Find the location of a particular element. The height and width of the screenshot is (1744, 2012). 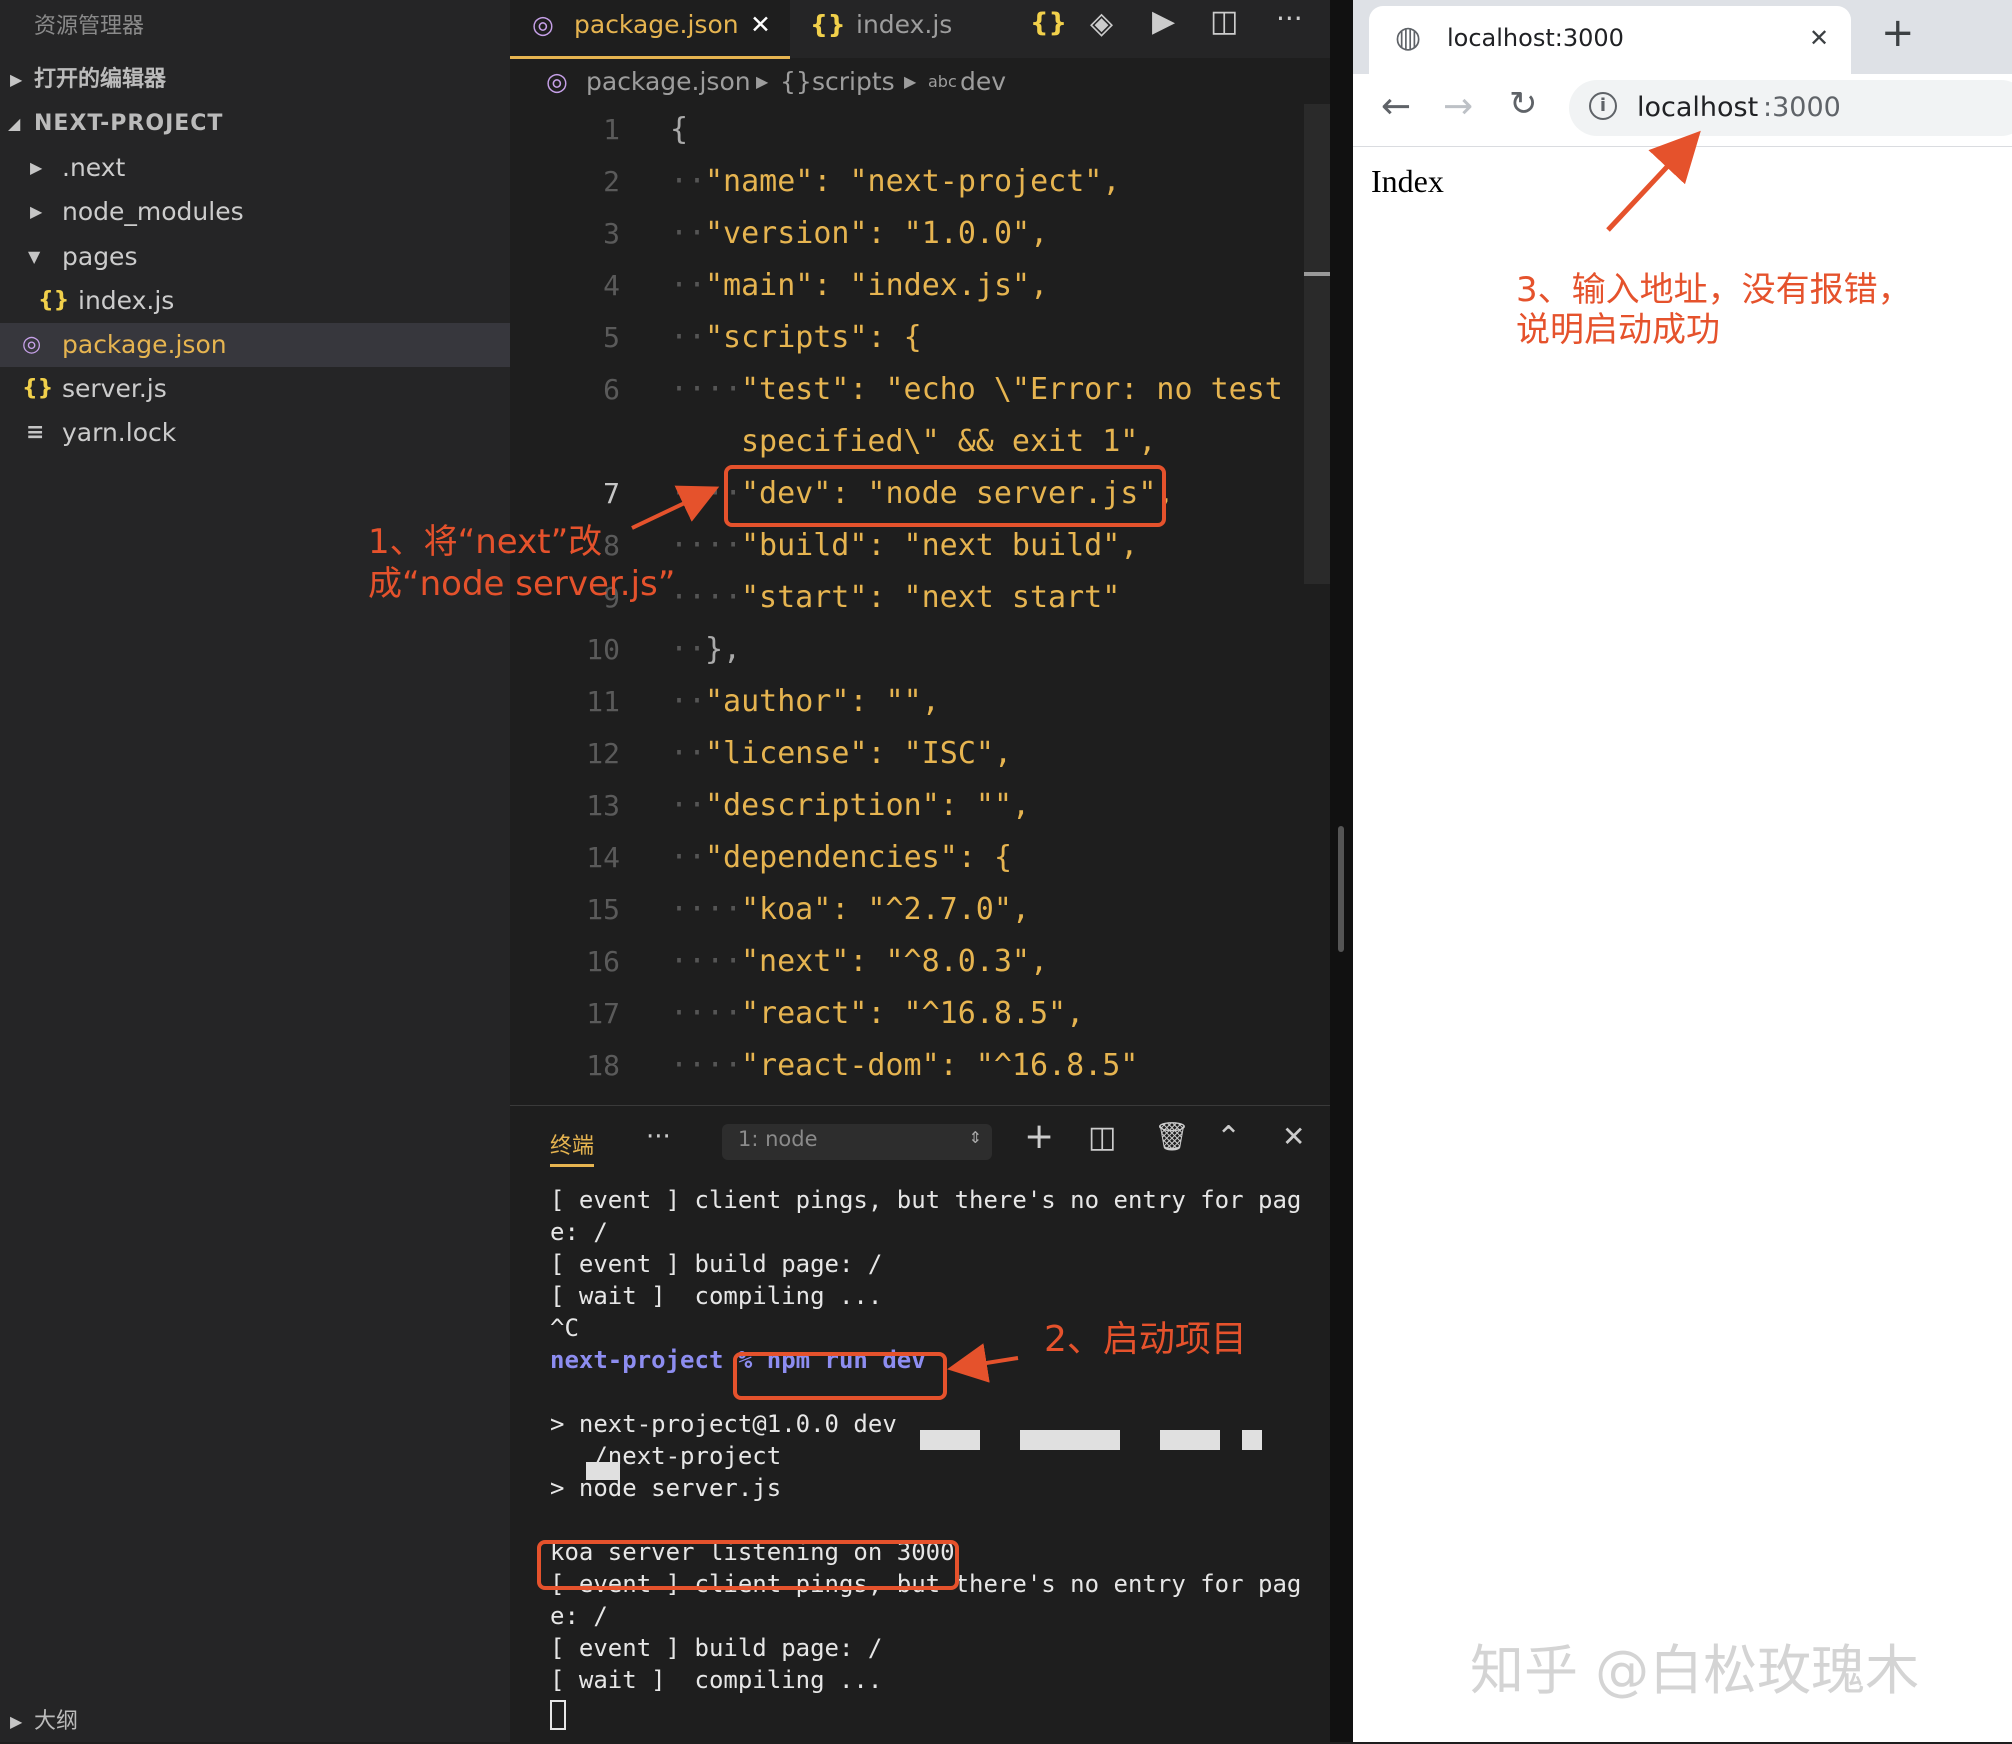

terminal-select: 1: node ⇕ is located at coordinates (857, 1142).